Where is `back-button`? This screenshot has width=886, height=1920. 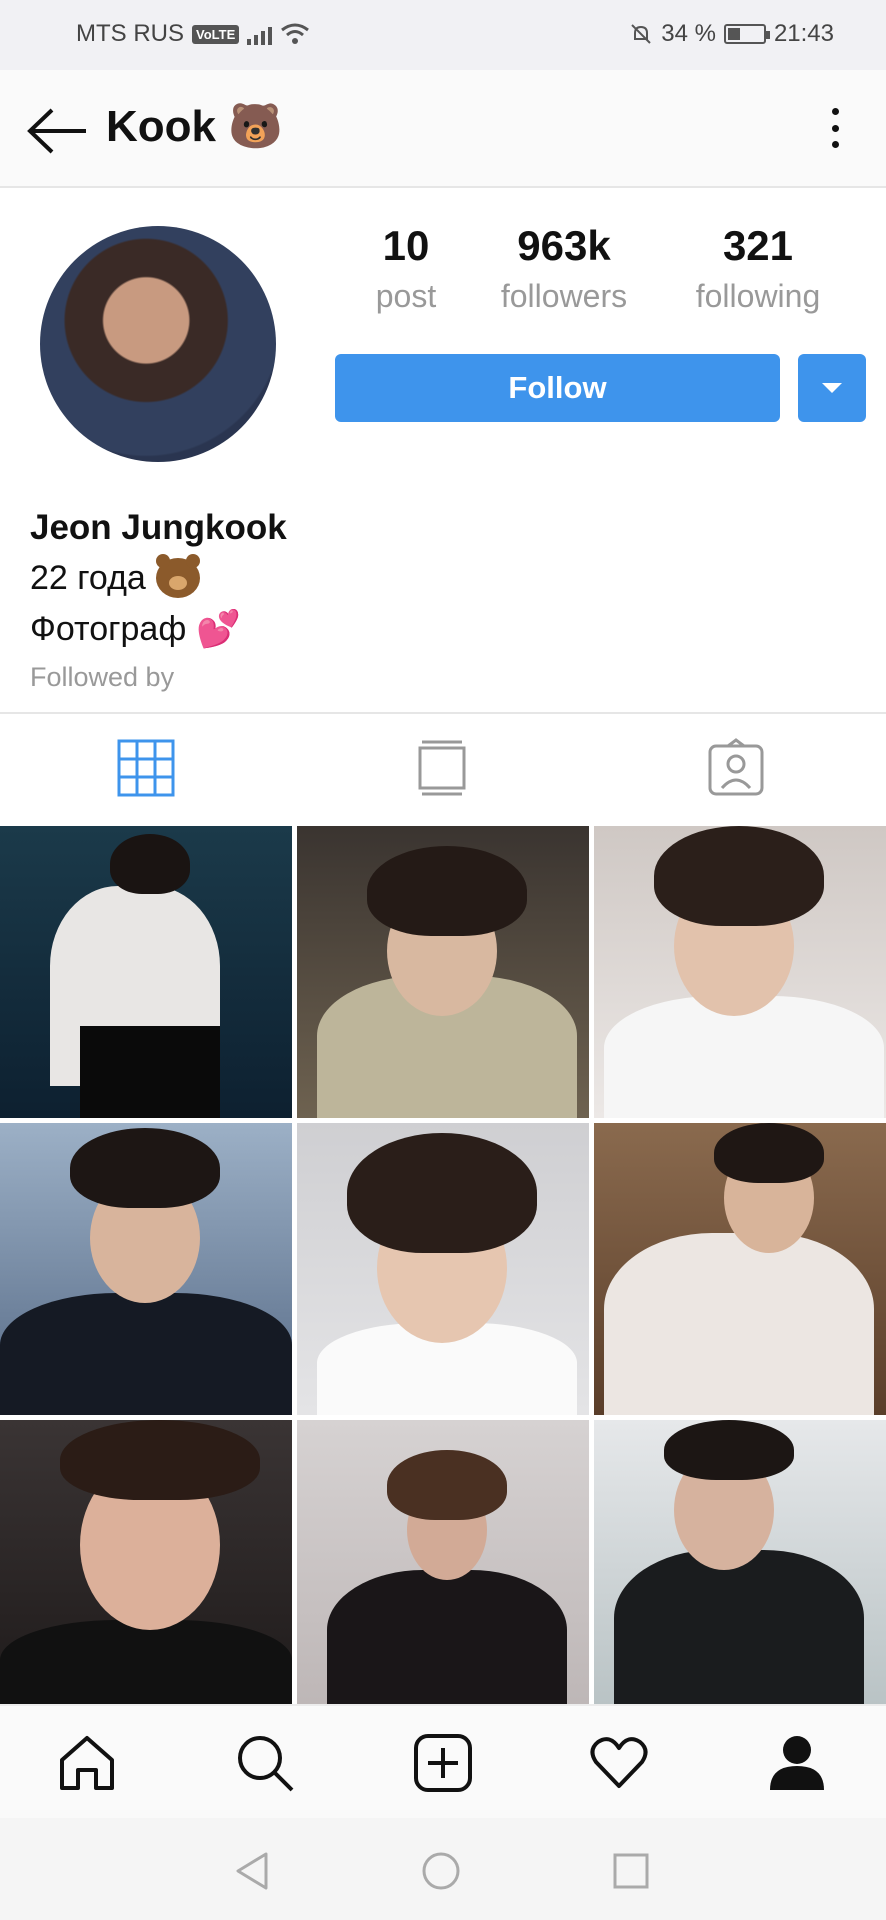 back-button is located at coordinates (58, 131).